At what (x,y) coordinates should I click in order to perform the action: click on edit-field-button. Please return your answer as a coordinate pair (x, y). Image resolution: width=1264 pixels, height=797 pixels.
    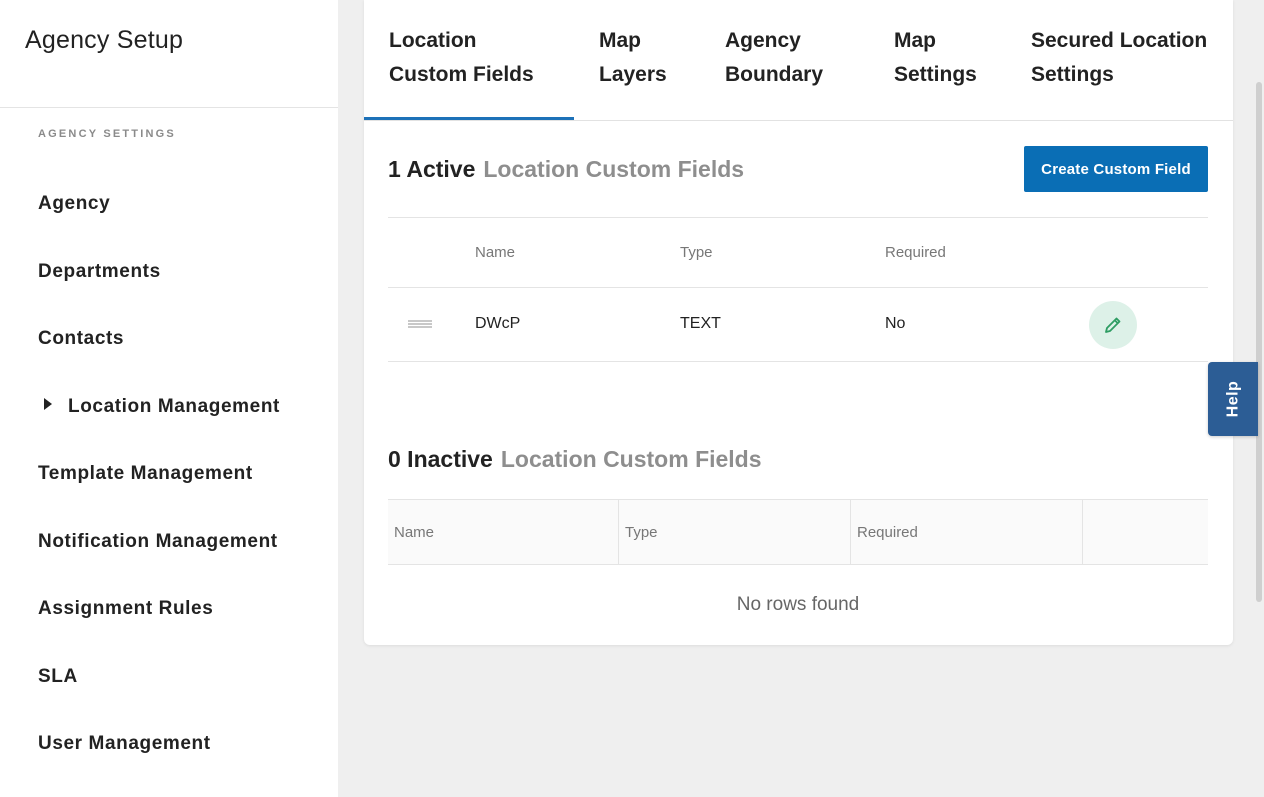
    Looking at the image, I should click on (1113, 325).